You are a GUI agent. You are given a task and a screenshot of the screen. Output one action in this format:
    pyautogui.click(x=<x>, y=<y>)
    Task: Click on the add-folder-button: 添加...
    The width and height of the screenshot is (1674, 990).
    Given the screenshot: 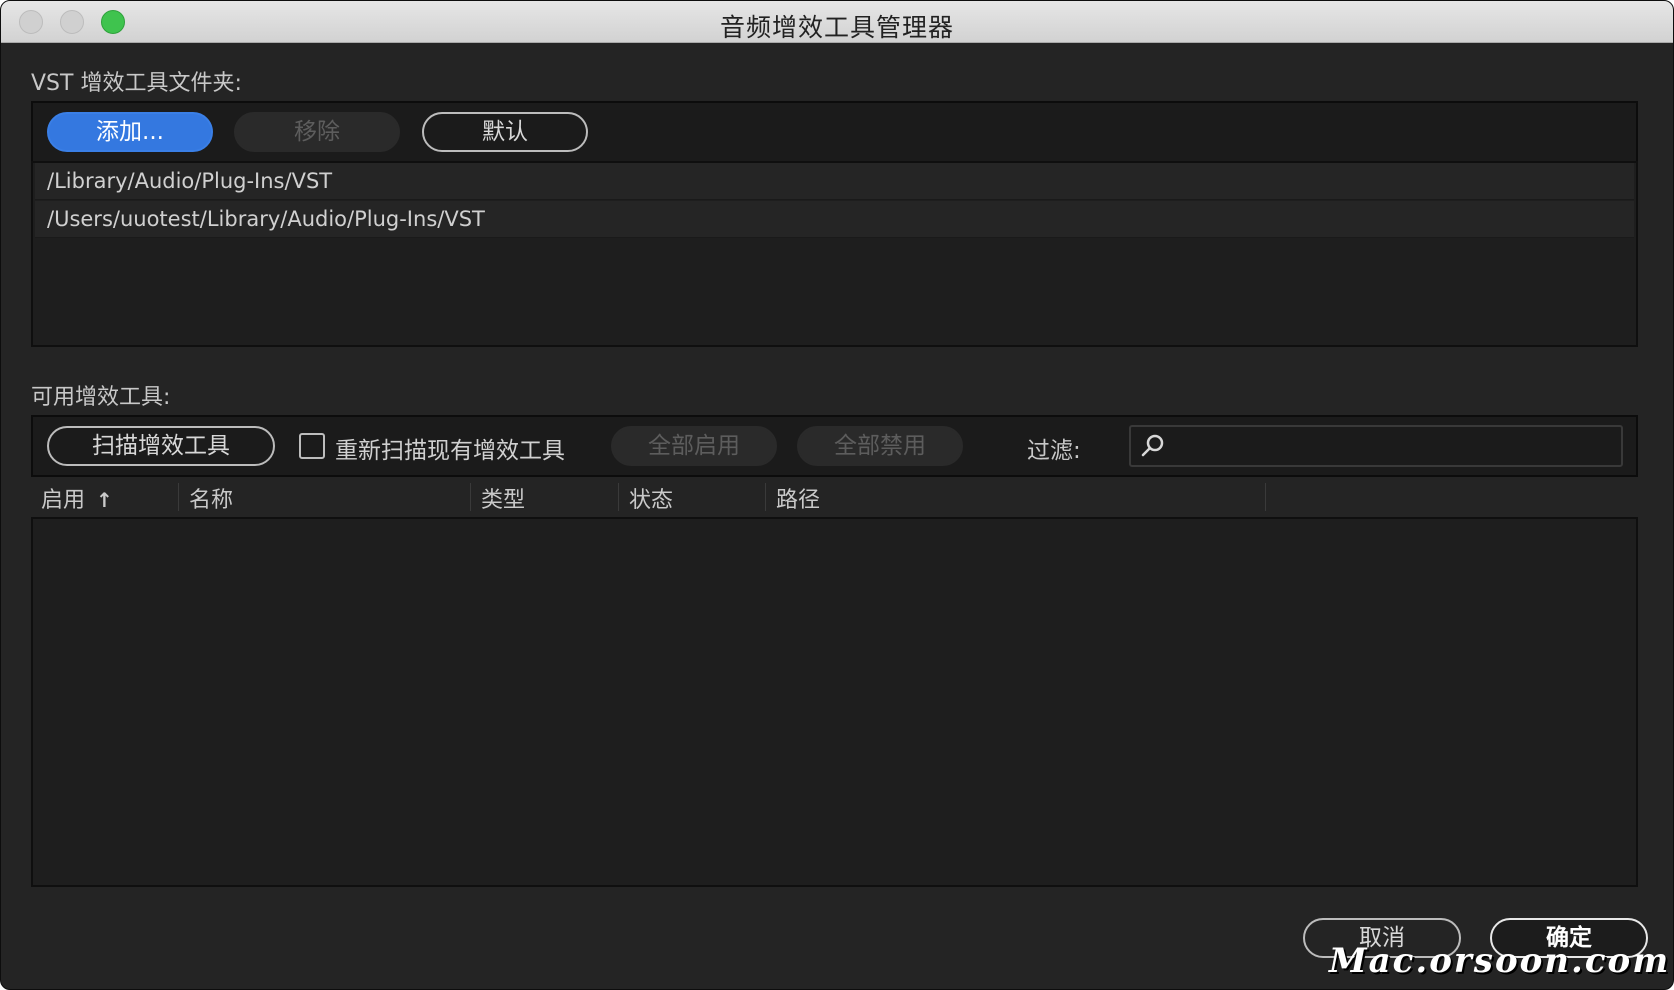 What is the action you would take?
    pyautogui.click(x=130, y=132)
    